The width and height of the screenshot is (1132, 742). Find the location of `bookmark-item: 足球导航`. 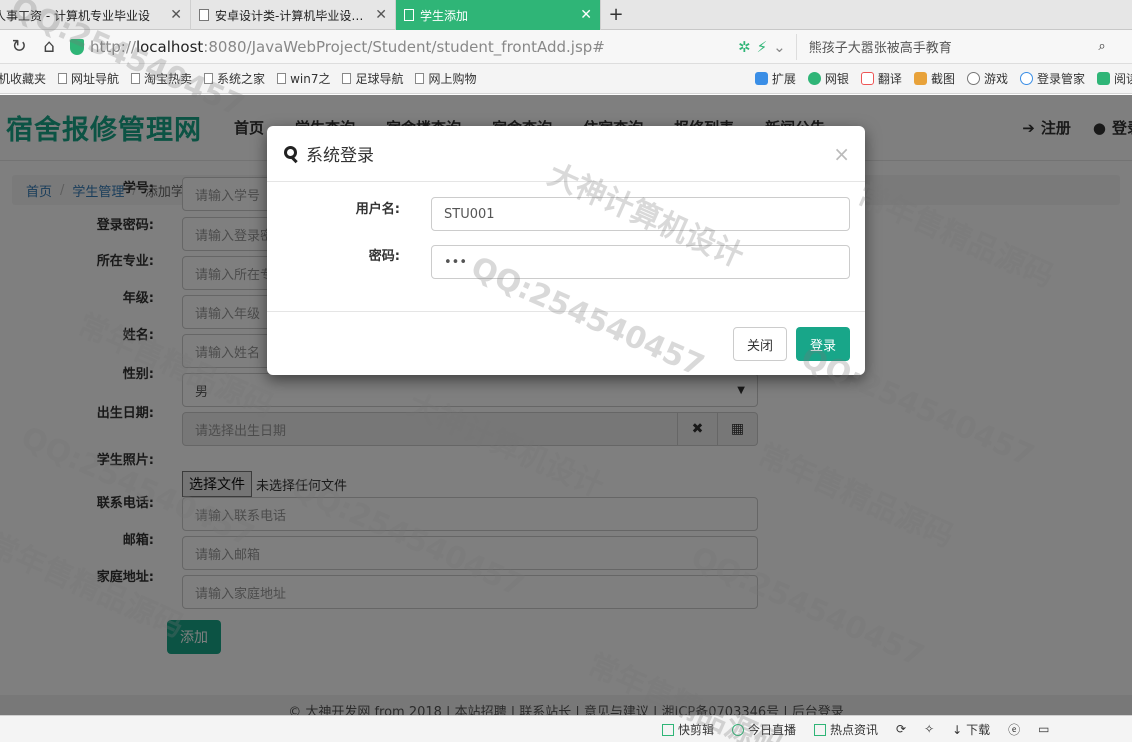

bookmark-item: 足球导航 is located at coordinates (372, 78).